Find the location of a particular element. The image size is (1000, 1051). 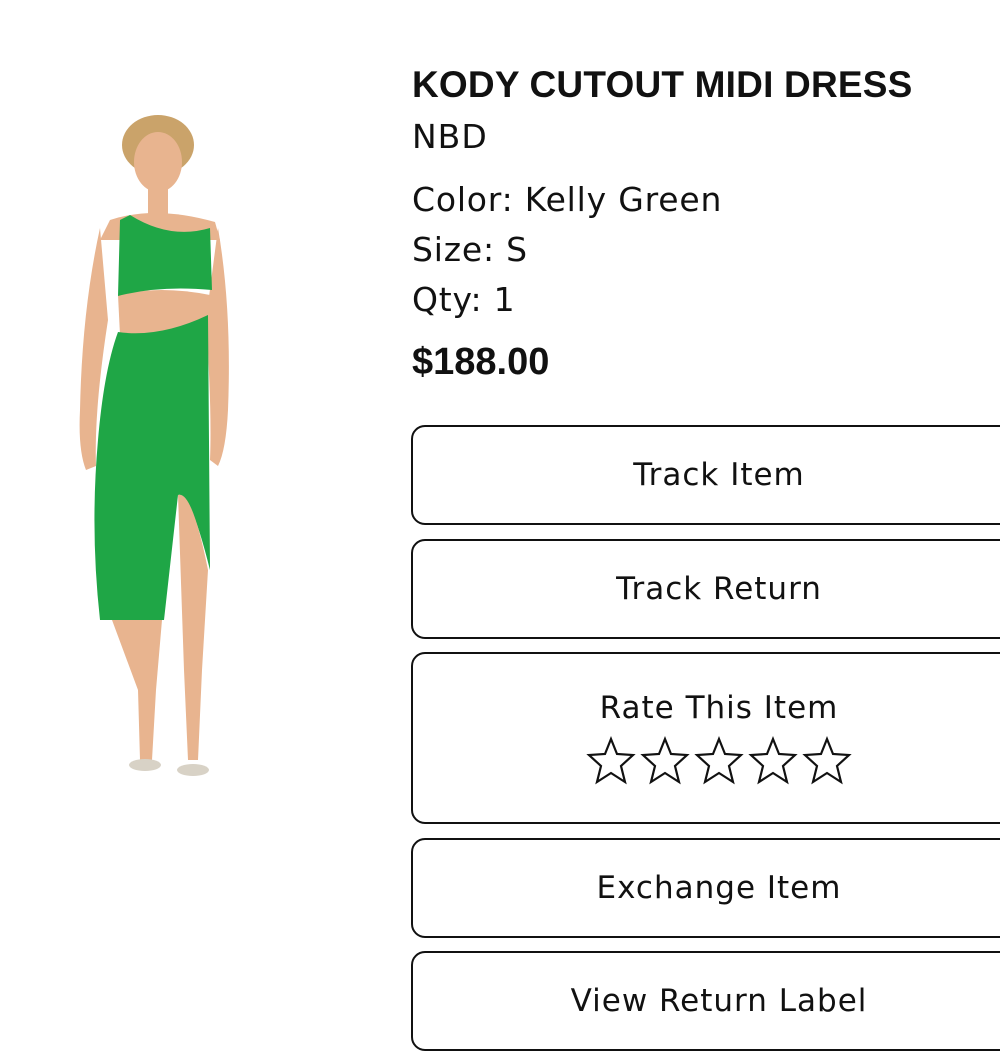

track-item-label: Track Item is located at coordinates (719, 475).